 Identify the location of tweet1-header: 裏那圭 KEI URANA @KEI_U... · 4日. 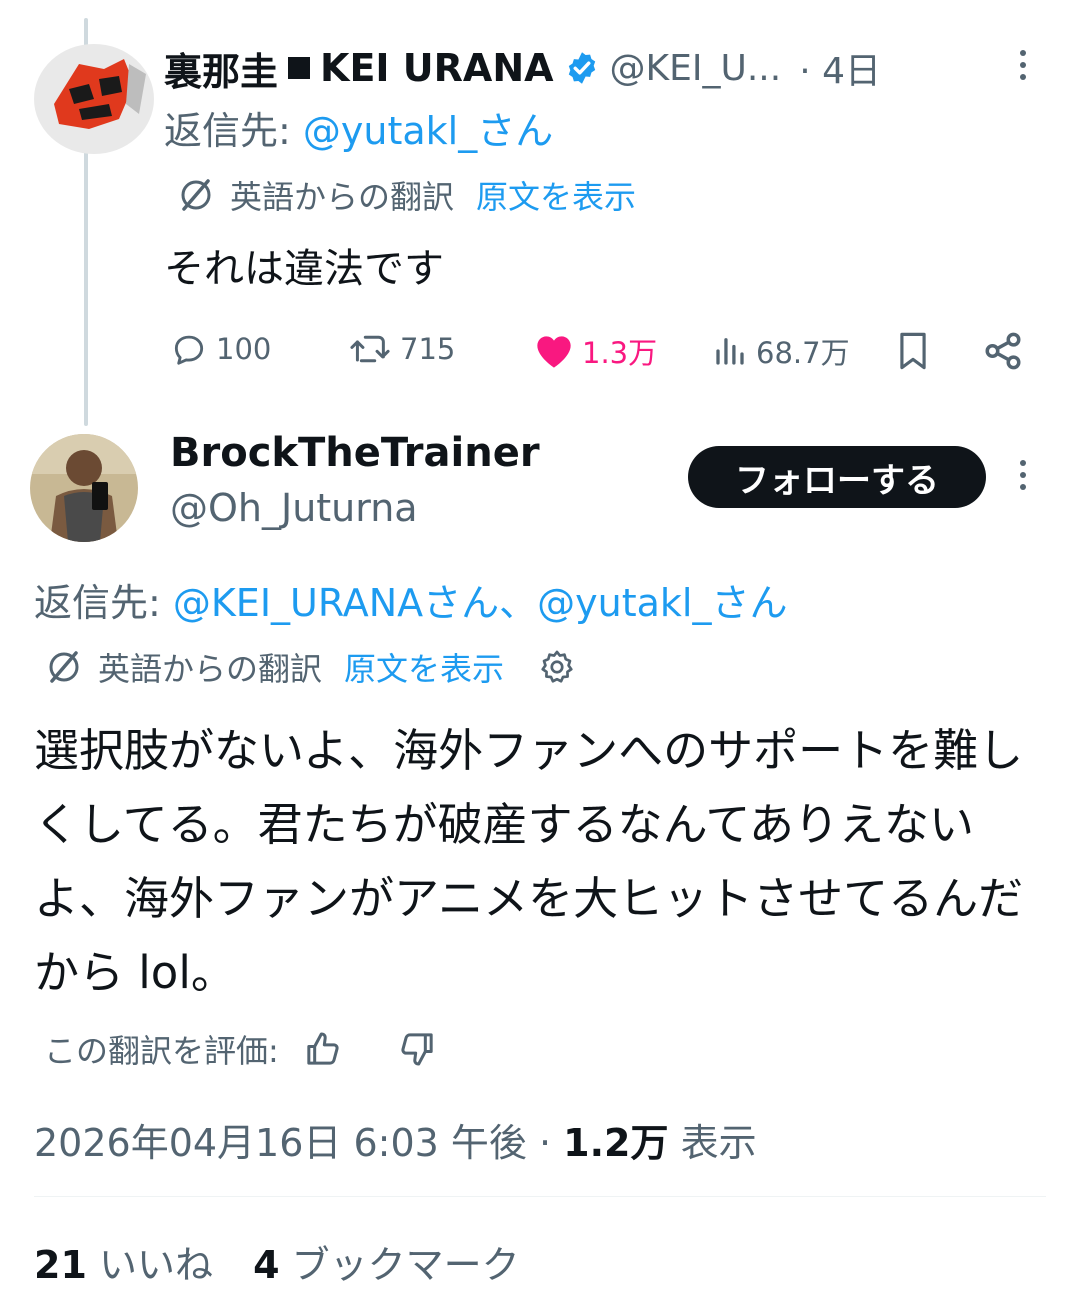
(522, 68).